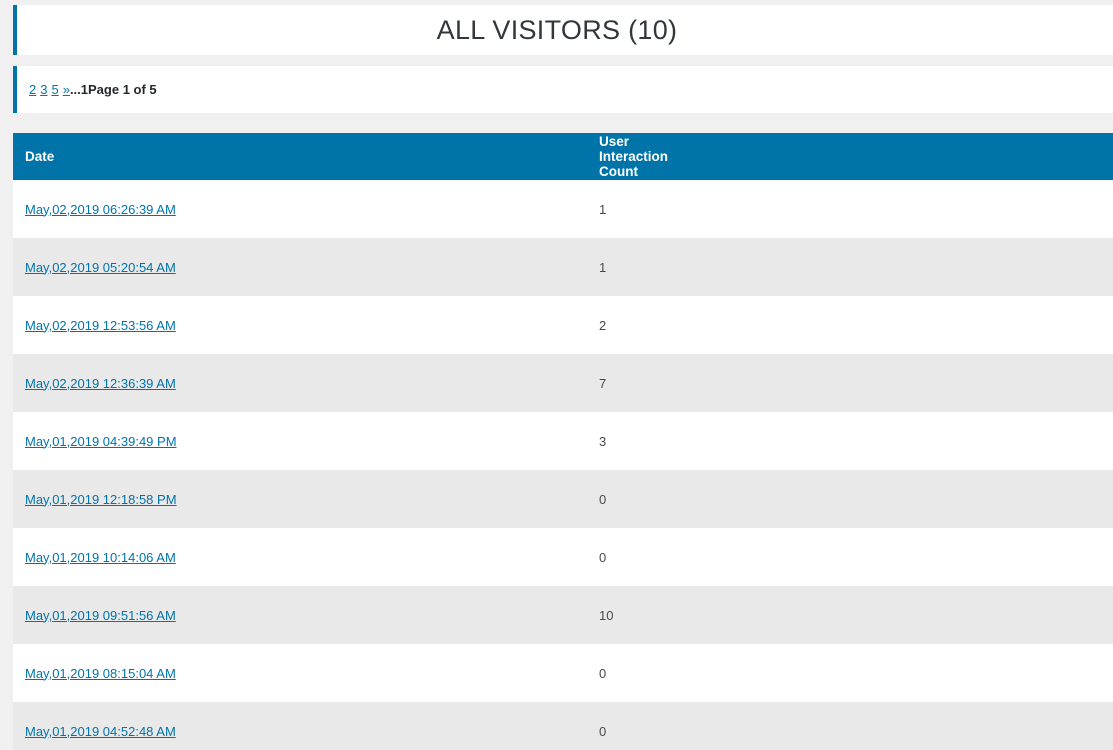  I want to click on cell-date: May,01,2019 04:39:49 PM, so click(159, 441).